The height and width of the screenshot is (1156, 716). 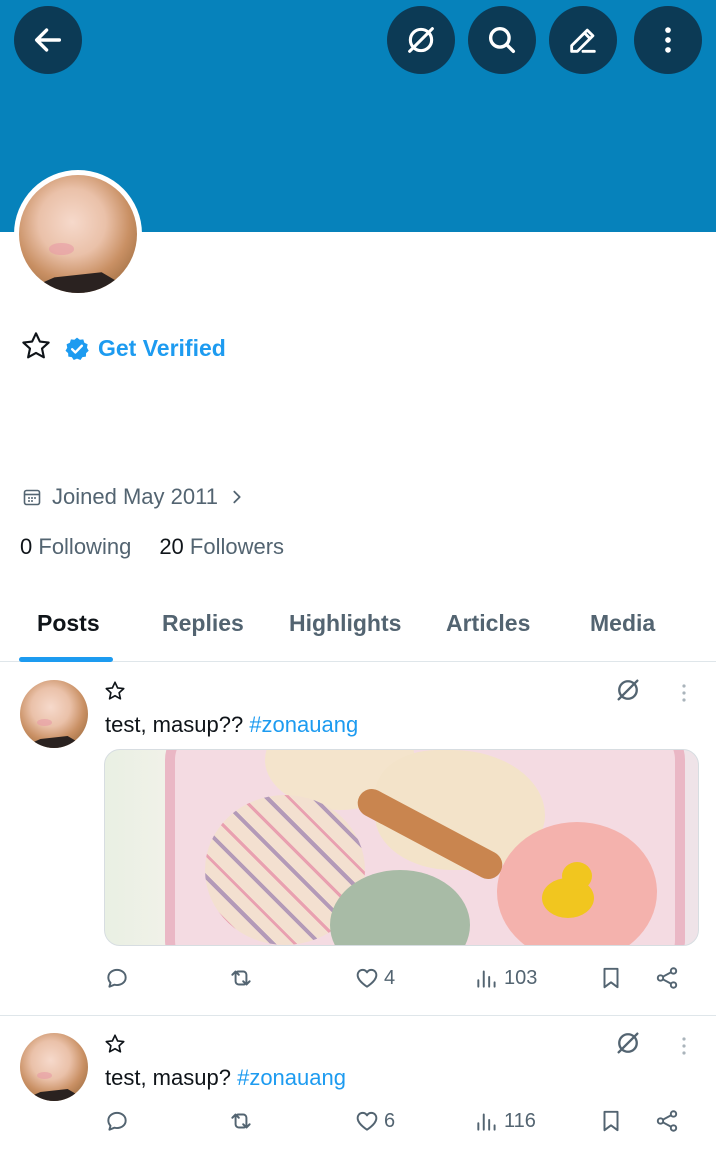 What do you see at coordinates (390, 1120) in the screenshot?
I see `like-count: 6` at bounding box center [390, 1120].